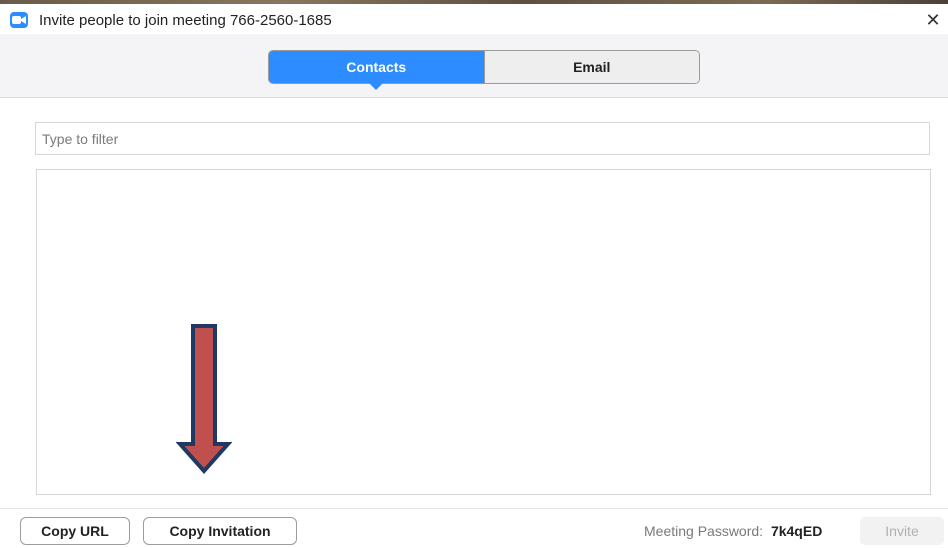 The image size is (948, 548). What do you see at coordinates (75, 531) in the screenshot?
I see `copy-url-button: Copy URL` at bounding box center [75, 531].